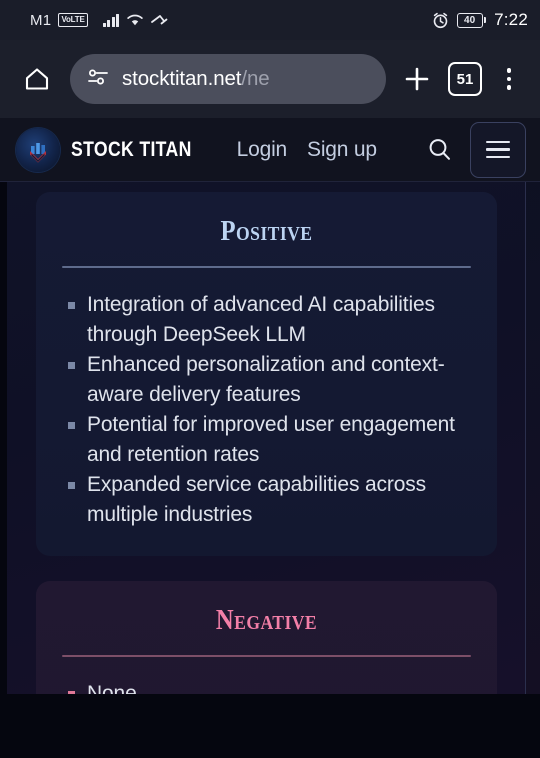 Image resolution: width=540 pixels, height=758 pixels. Describe the element at coordinates (417, 79) in the screenshot. I see `plus-icon` at that location.